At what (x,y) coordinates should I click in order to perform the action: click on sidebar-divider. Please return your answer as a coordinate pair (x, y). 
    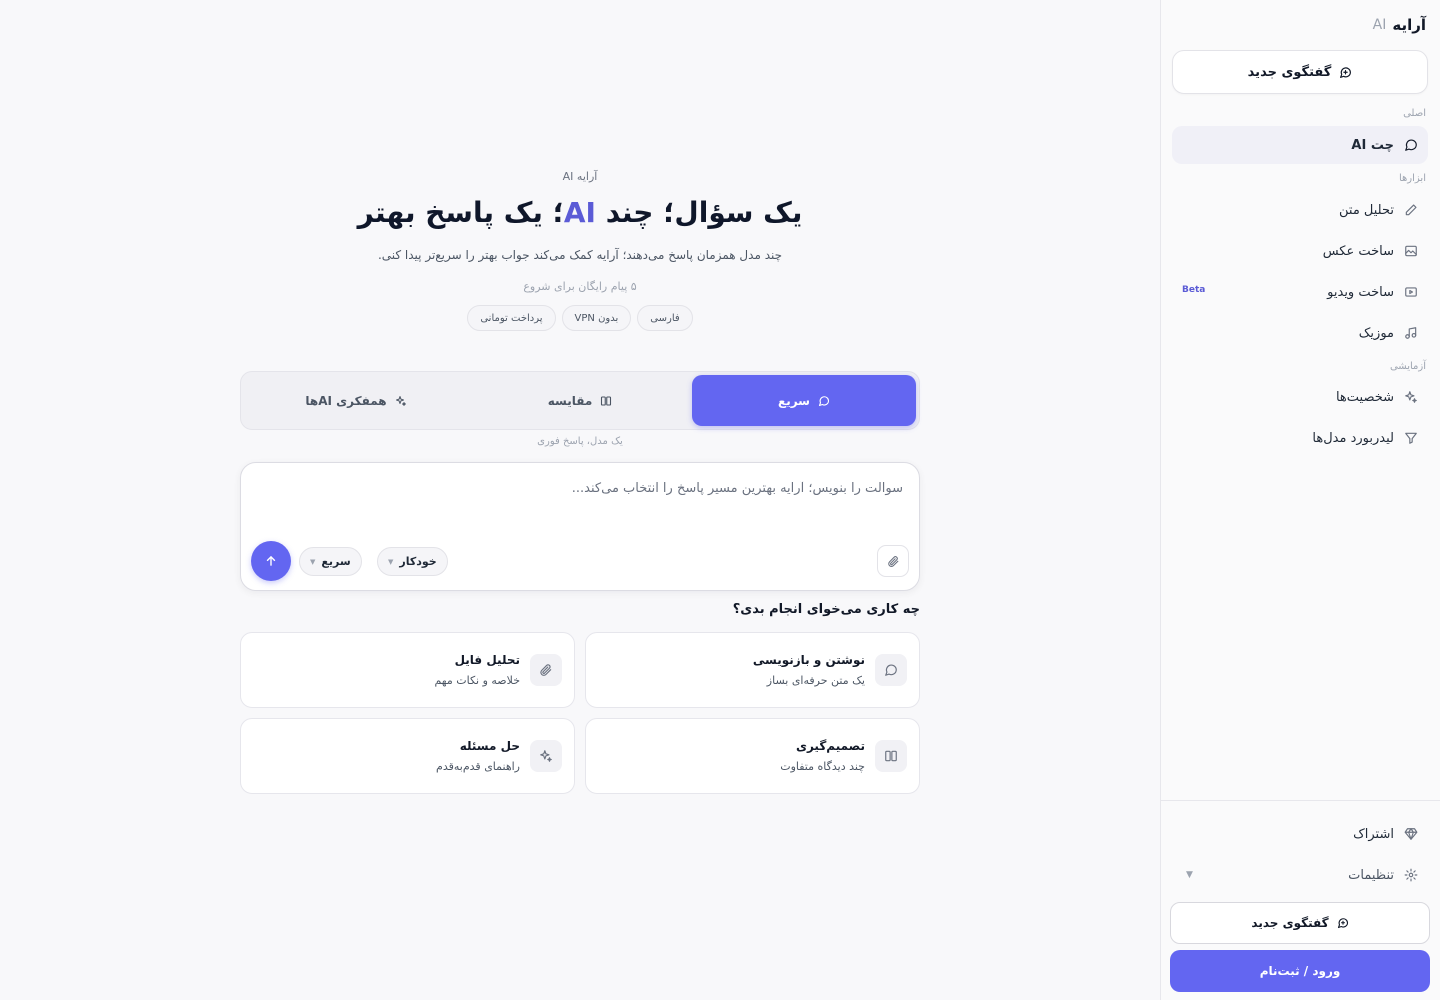
    Looking at the image, I should click on (1300, 800).